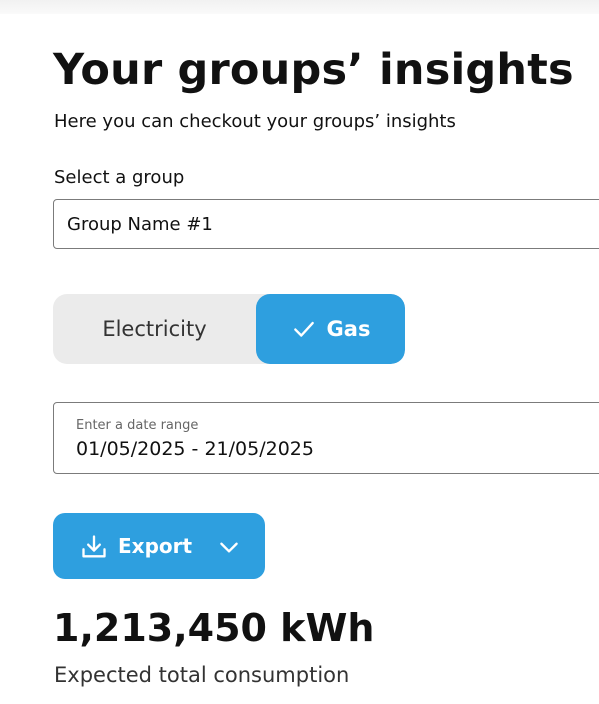  I want to click on check-icon, so click(303, 329).